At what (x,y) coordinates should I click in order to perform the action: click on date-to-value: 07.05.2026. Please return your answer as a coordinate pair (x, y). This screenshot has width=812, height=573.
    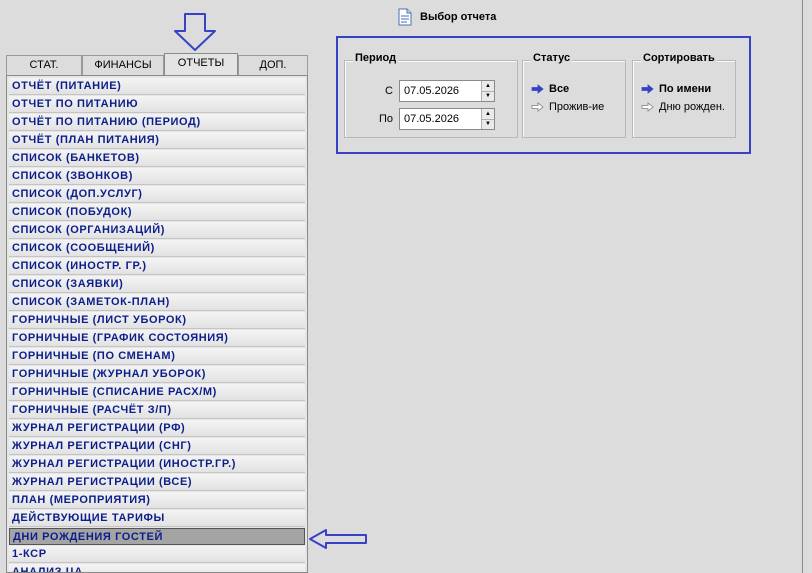
    Looking at the image, I should click on (440, 119).